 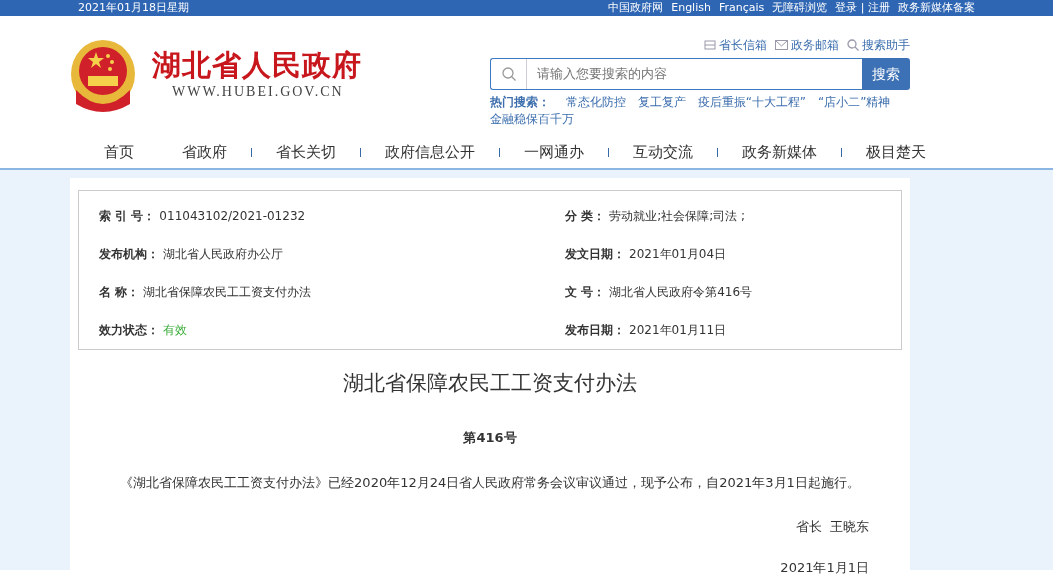 I want to click on hot-search-link: 常态化防控, so click(x=596, y=102).